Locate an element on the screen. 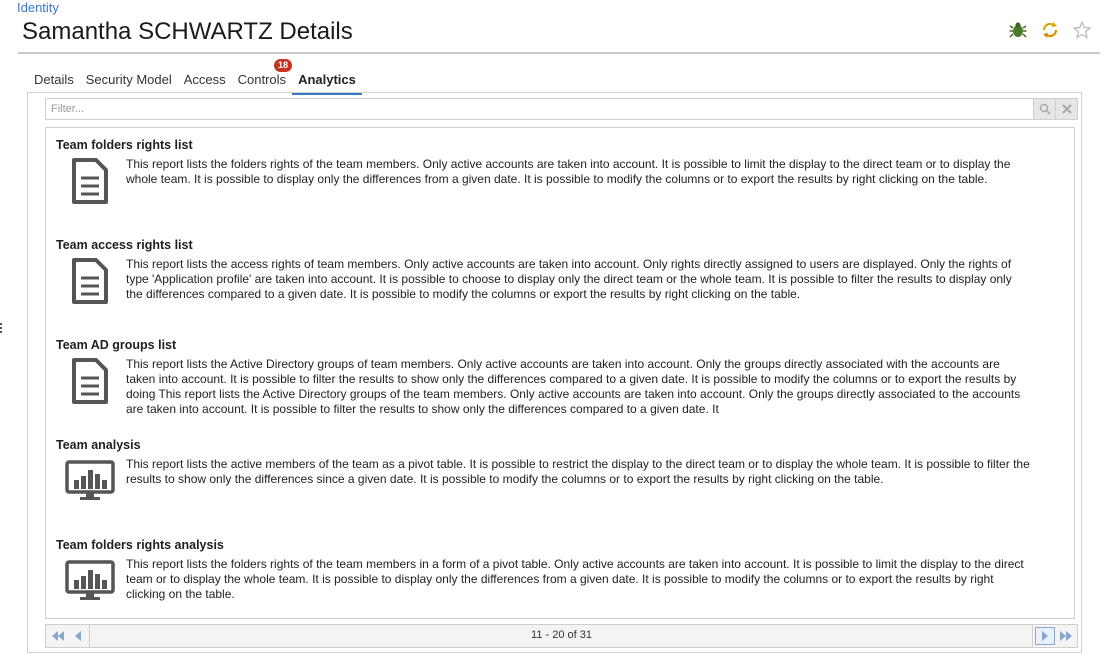 The width and height of the screenshot is (1110, 661). last-page-icon is located at coordinates (1066, 636).